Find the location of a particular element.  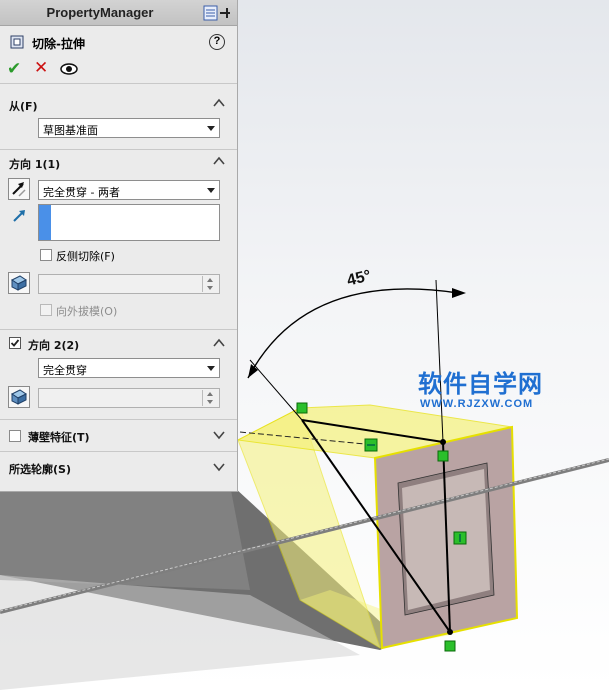

ok-check-icon: ✔ is located at coordinates (14, 69).